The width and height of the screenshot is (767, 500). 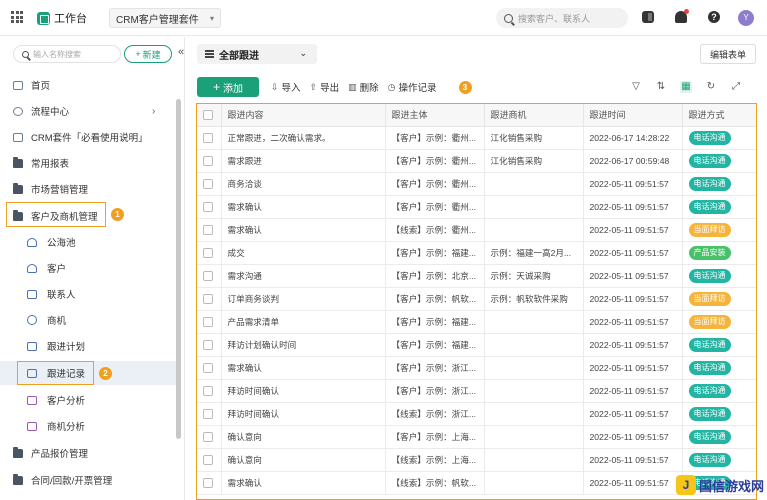 I want to click on annotation-badge-3: 3, so click(x=465, y=87).